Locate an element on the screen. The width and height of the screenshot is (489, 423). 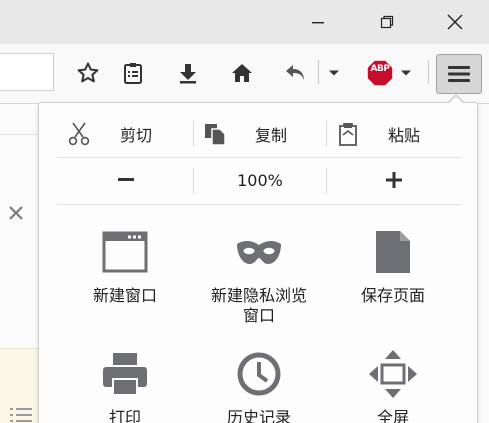
undo-close-tab-dropdown is located at coordinates (334, 73).